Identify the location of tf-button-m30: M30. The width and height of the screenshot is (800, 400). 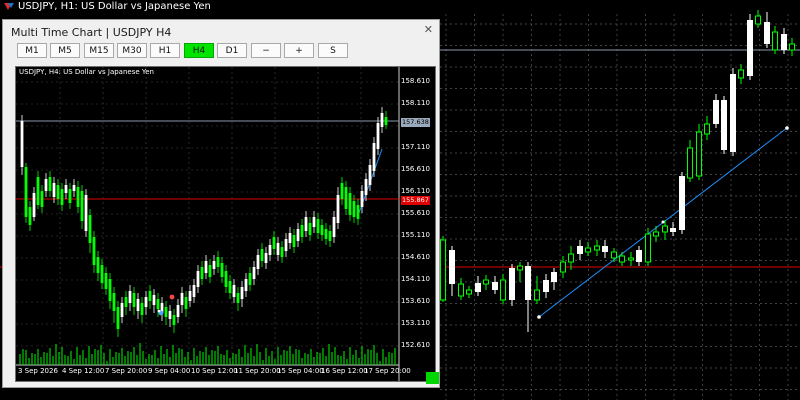
(132, 50).